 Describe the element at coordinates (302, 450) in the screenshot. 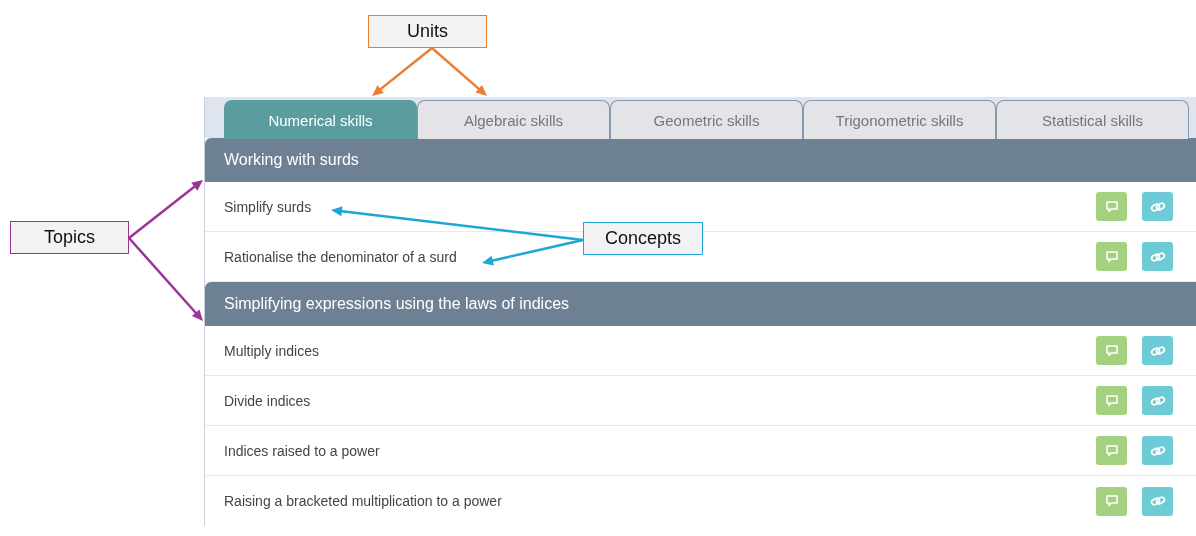

I see `concept-name: Indices raised to a power` at that location.